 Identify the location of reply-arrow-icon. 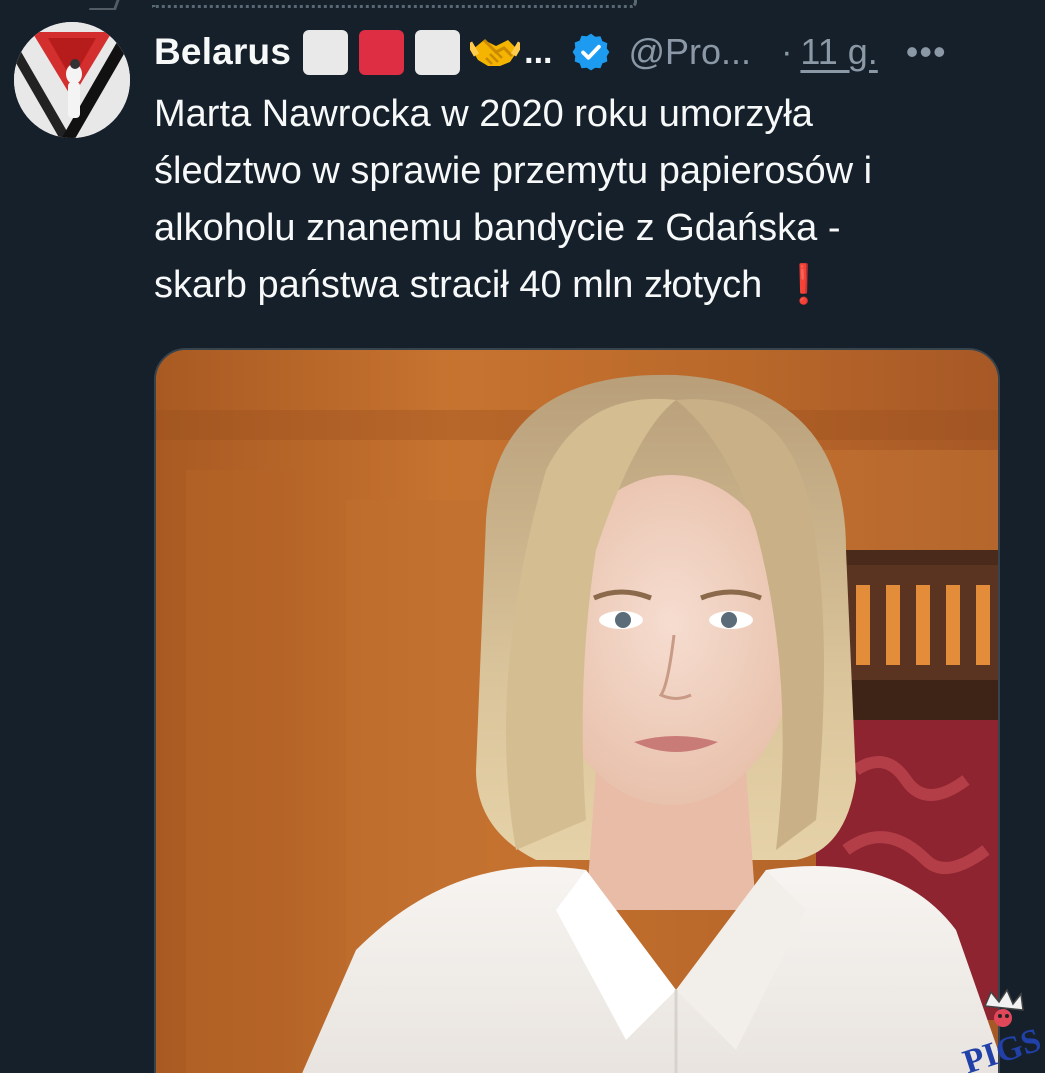
(105, 5).